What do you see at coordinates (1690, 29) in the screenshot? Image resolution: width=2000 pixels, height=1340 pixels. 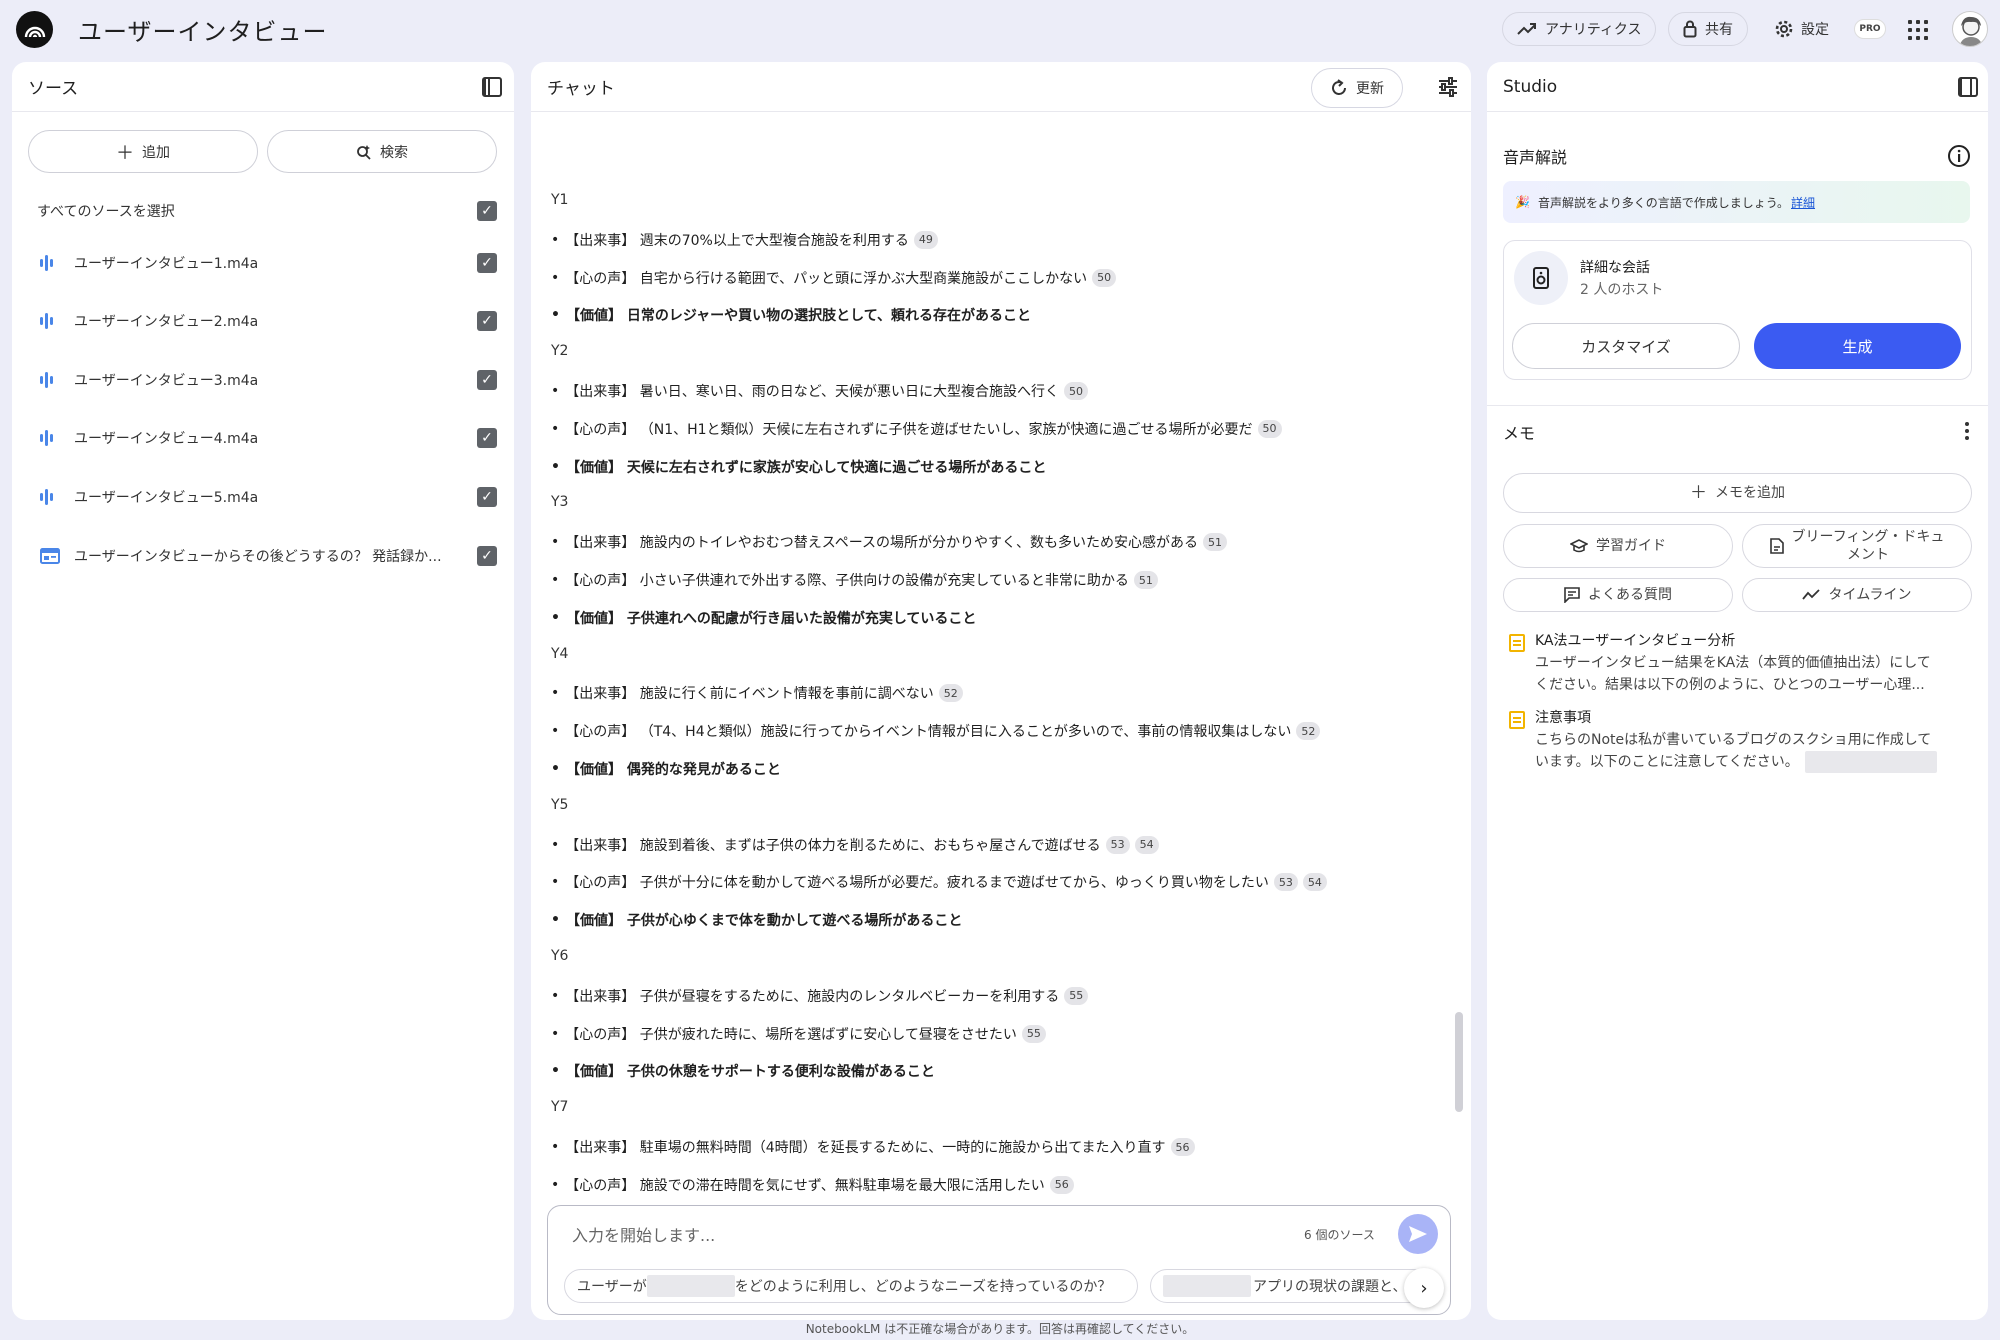 I see `lock-icon` at bounding box center [1690, 29].